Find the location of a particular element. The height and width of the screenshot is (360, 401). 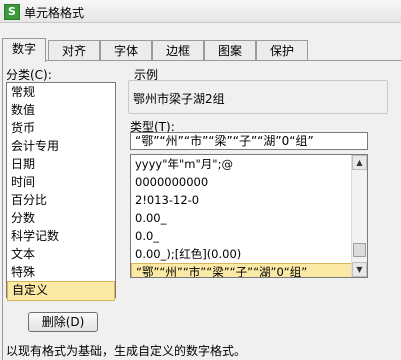

format-item: 0.00_ is located at coordinates (249, 218).